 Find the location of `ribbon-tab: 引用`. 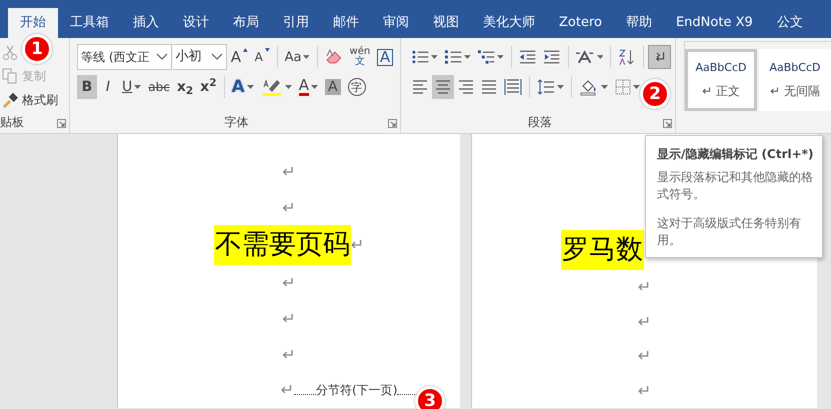

ribbon-tab: 引用 is located at coordinates (296, 23).